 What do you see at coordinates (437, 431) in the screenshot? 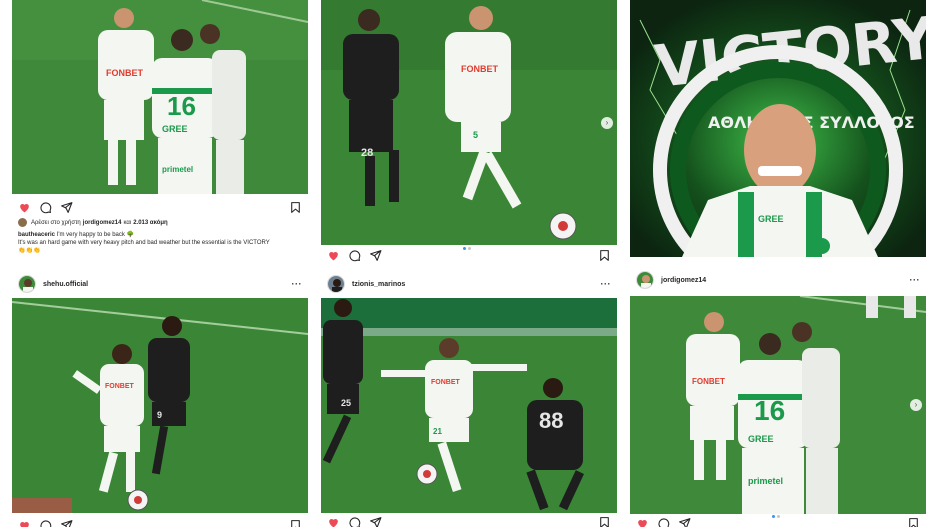
I see `home-number: 21` at bounding box center [437, 431].